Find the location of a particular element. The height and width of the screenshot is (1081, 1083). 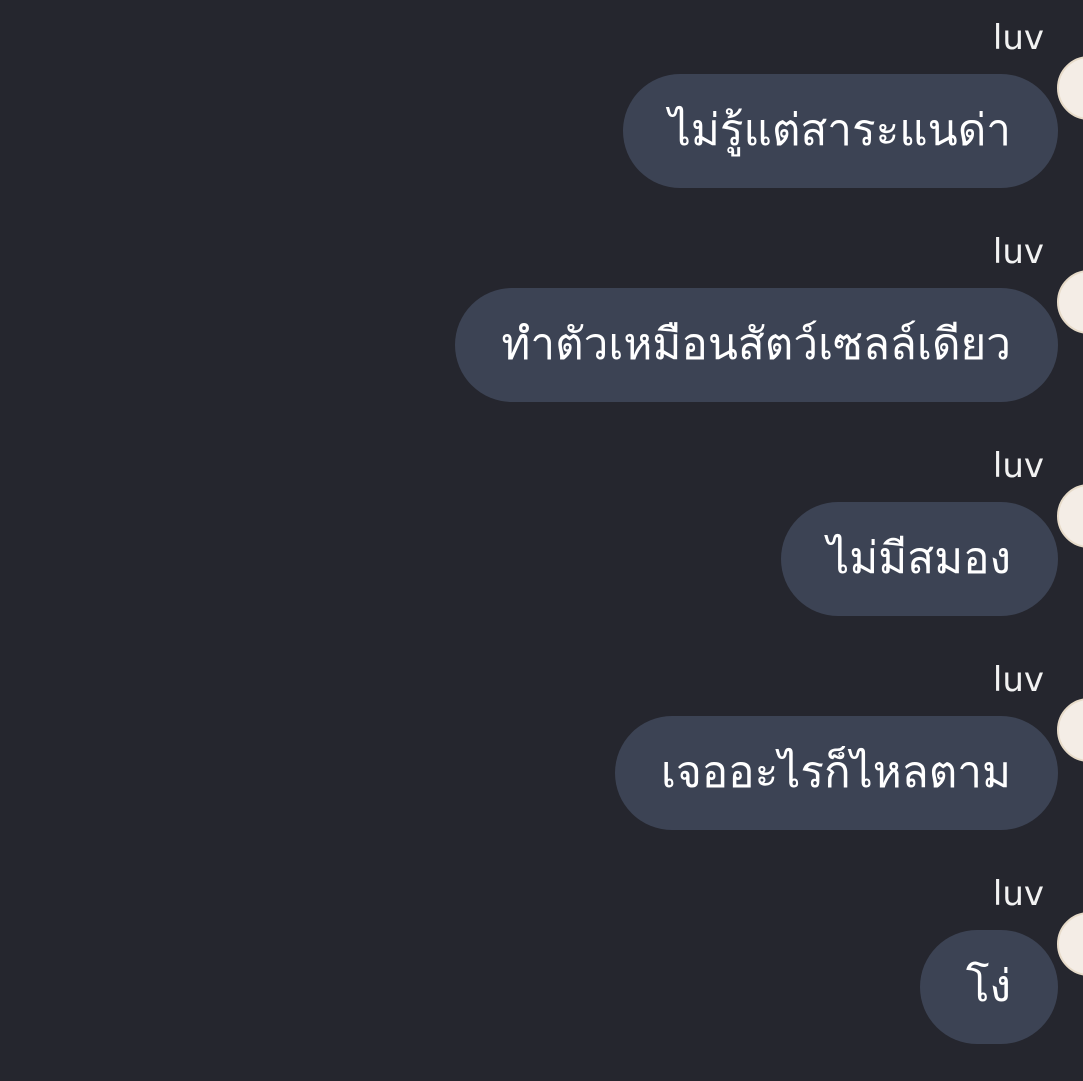

message-bubble: ทำตัวเหมือนสัตว์เซลล์เดียว is located at coordinates (756, 345).